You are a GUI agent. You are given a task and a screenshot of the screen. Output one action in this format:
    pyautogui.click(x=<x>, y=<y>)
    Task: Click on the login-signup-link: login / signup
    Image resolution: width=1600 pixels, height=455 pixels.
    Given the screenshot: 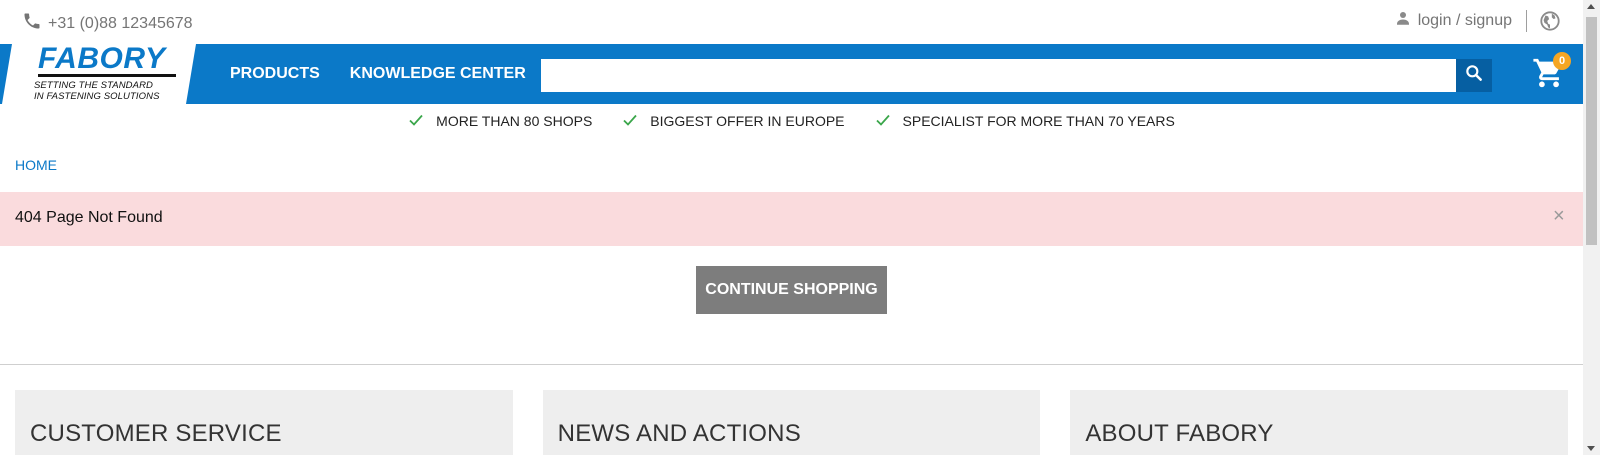 What is the action you would take?
    pyautogui.click(x=1453, y=20)
    